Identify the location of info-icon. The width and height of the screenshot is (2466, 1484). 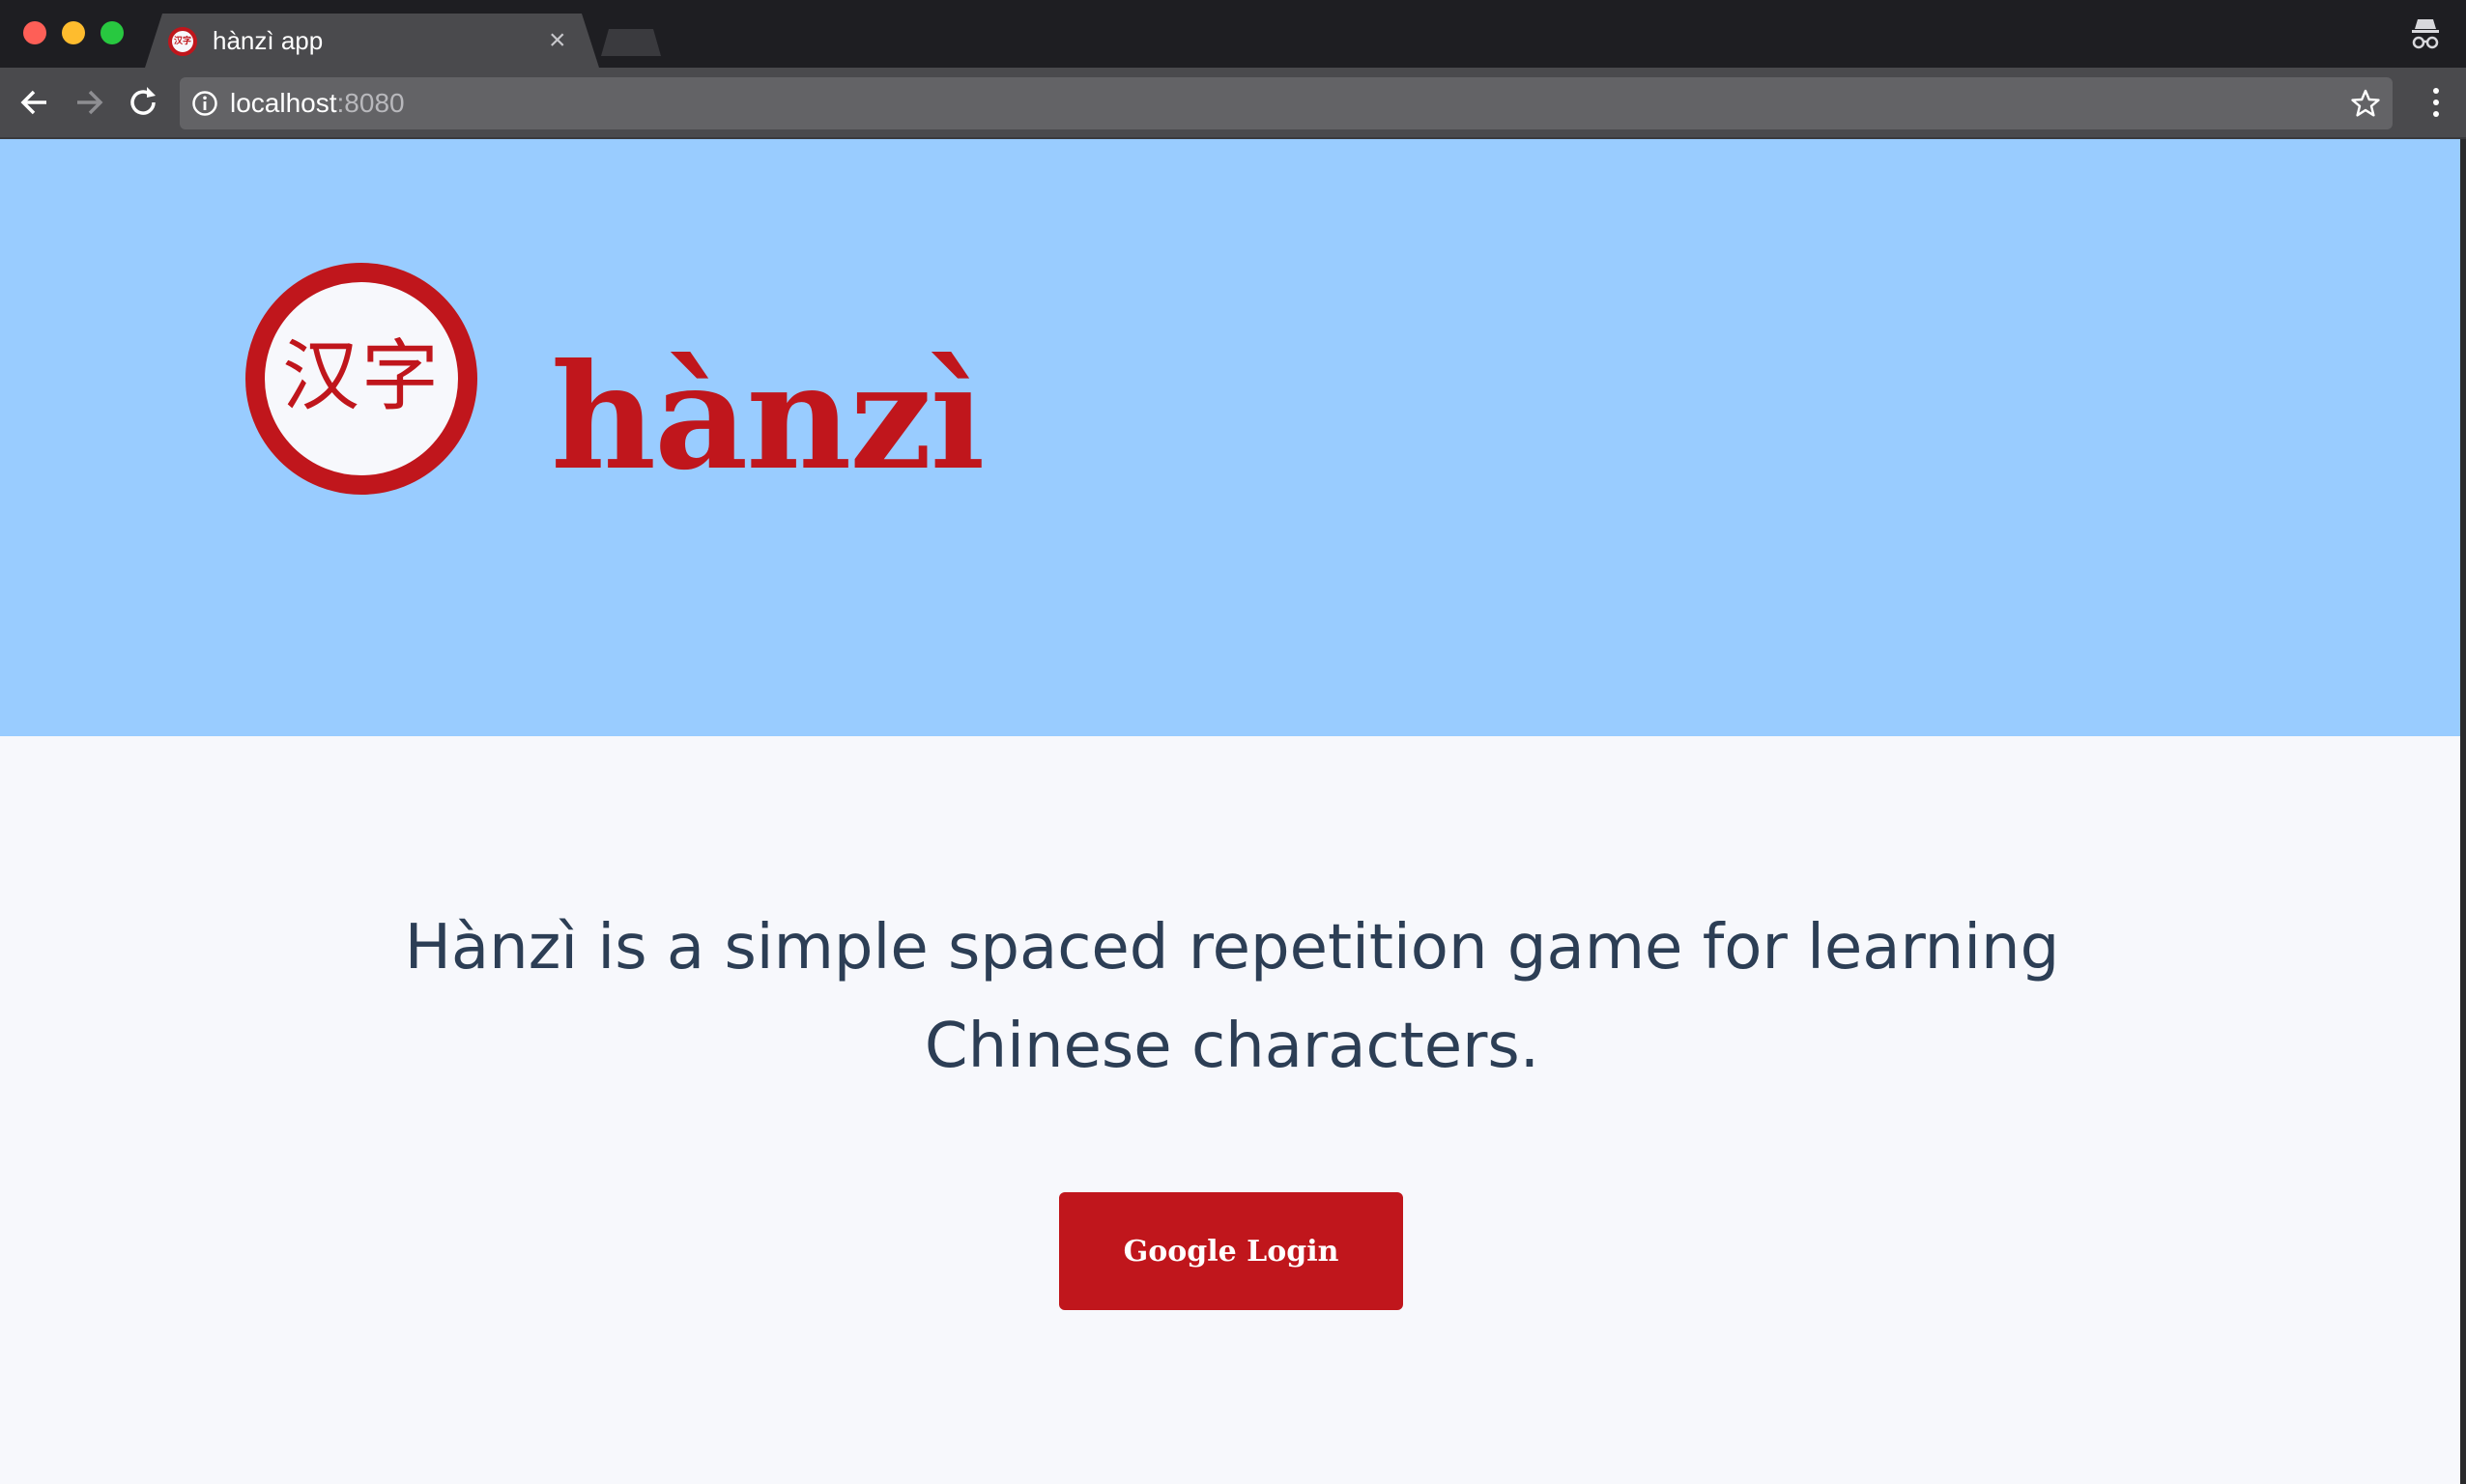
(204, 104).